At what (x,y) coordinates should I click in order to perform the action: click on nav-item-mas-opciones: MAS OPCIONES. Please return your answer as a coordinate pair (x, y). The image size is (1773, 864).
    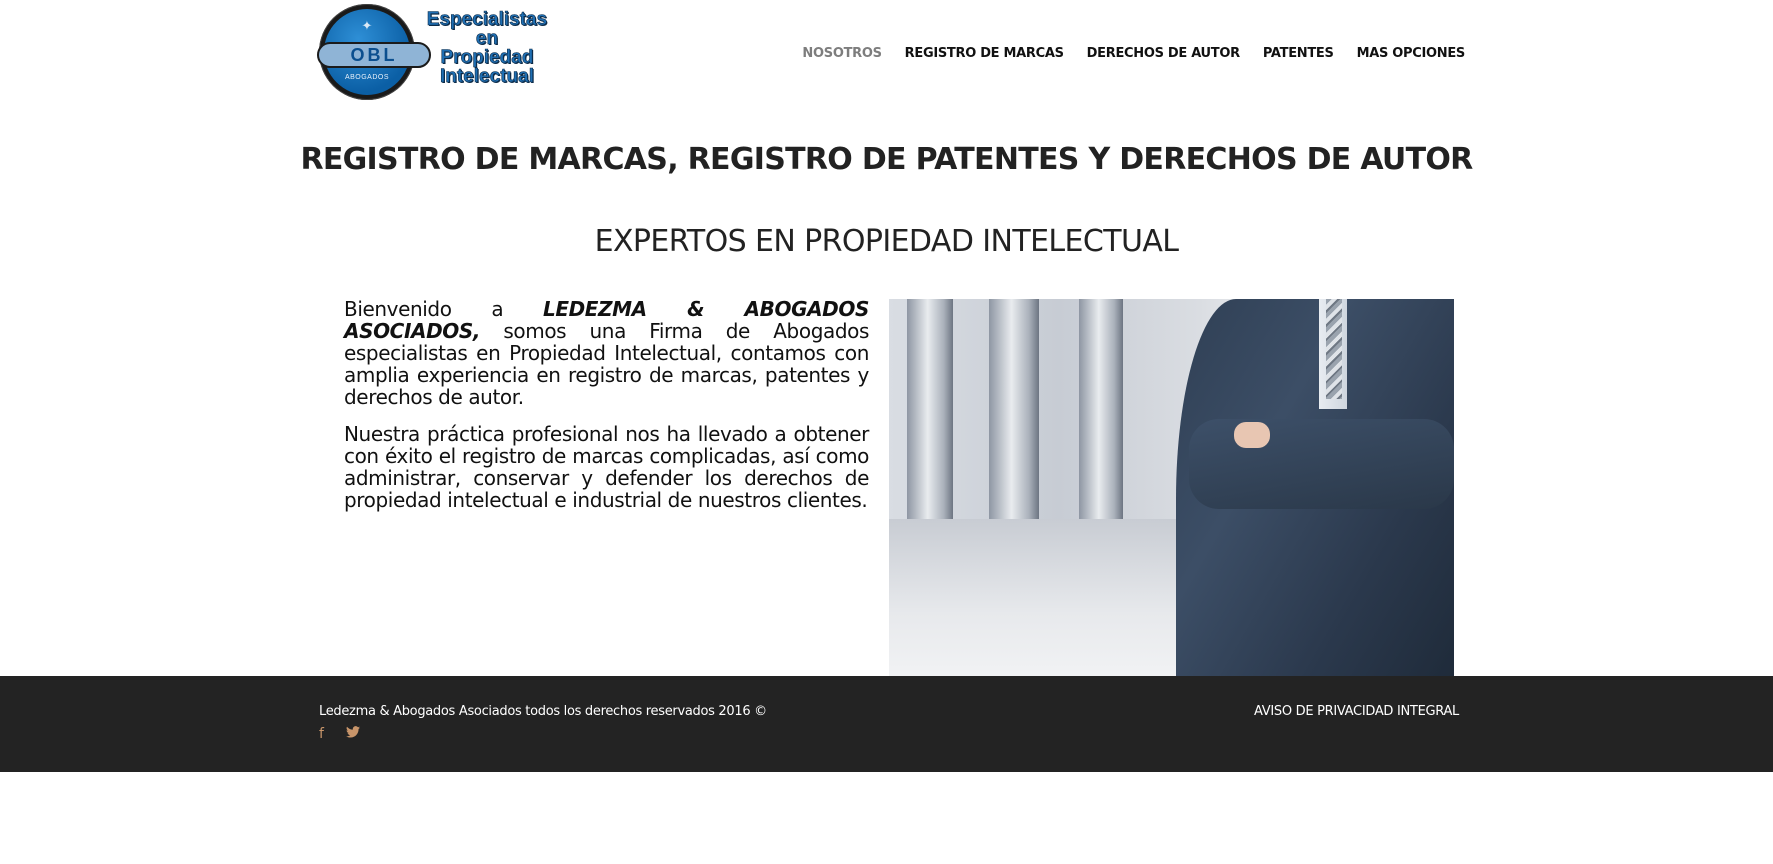
    Looking at the image, I should click on (1411, 53).